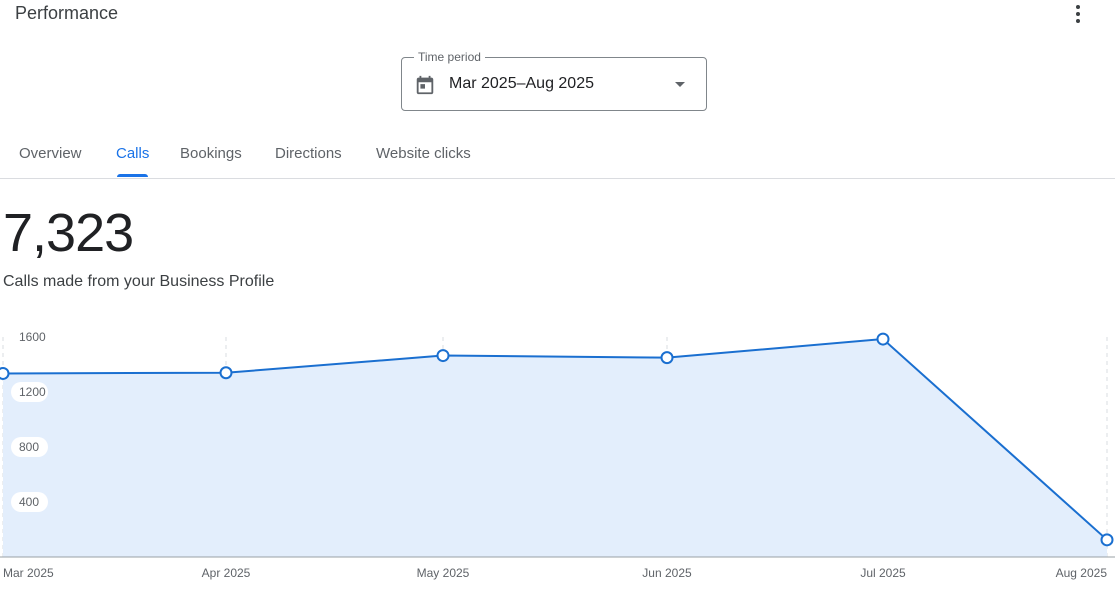  Describe the element at coordinates (443, 573) in the screenshot. I see `x-tick-label: May 2025` at that location.